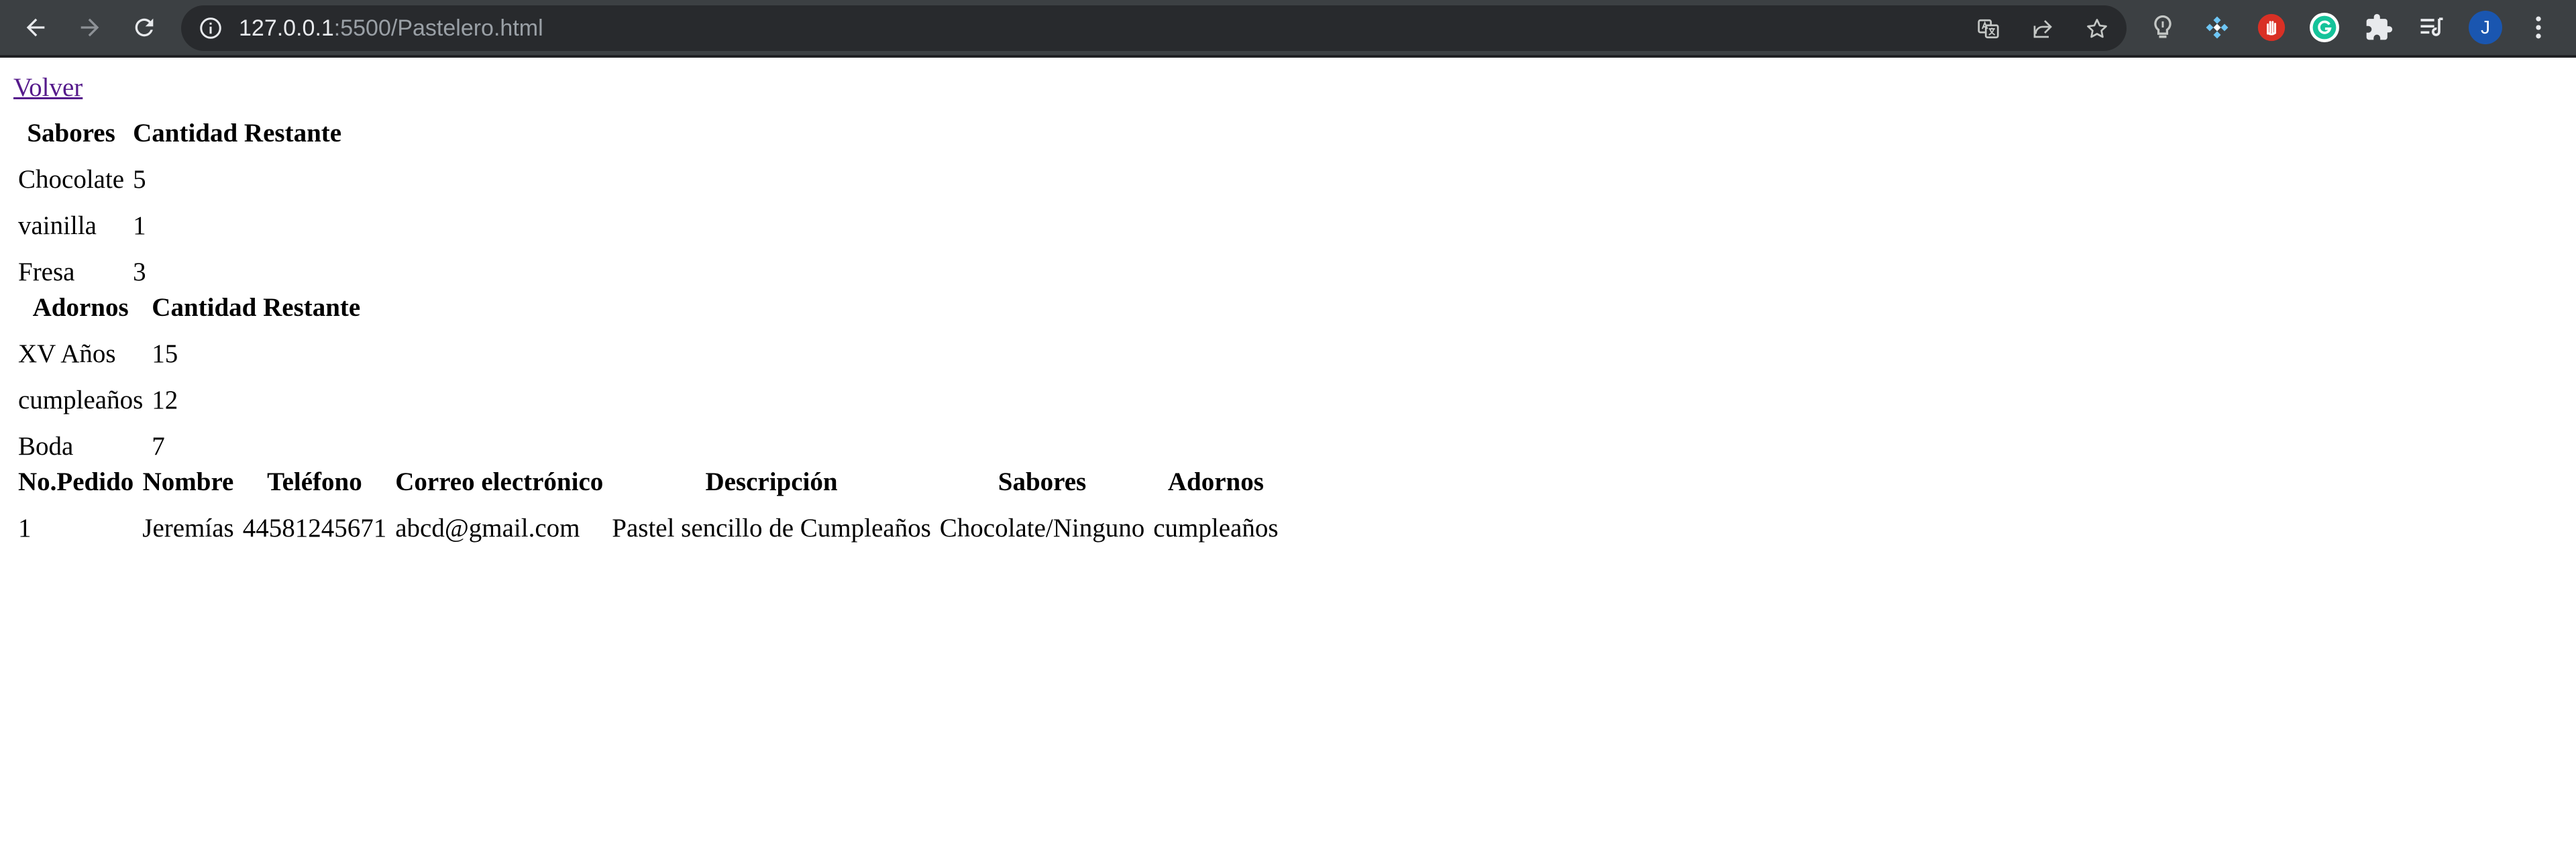  Describe the element at coordinates (179, 180) in the screenshot. I see `table-row: Chocolate 5` at that location.